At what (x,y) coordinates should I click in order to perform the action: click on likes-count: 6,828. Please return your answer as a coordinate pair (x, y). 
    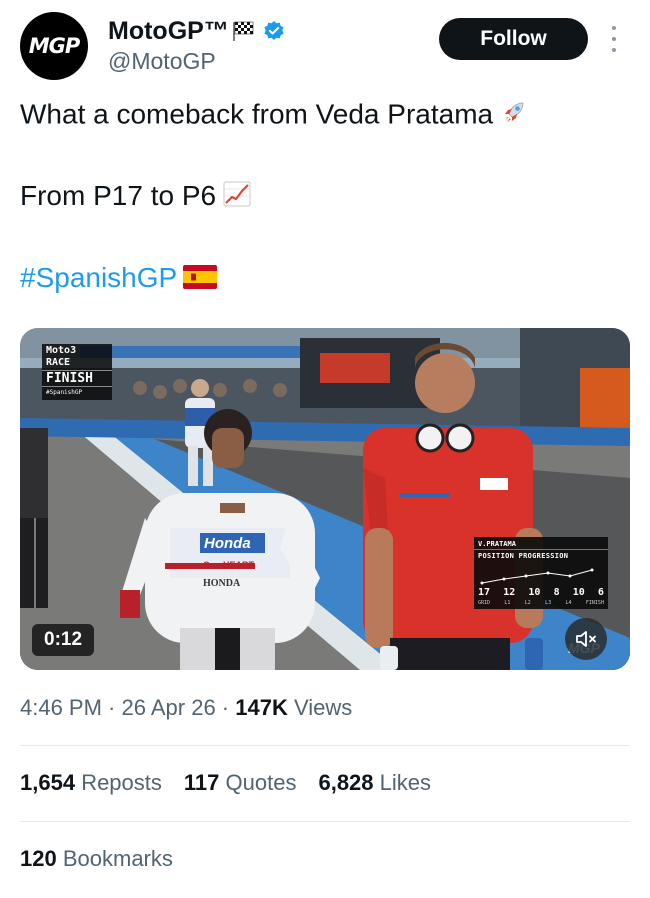
    Looking at the image, I should click on (346, 782).